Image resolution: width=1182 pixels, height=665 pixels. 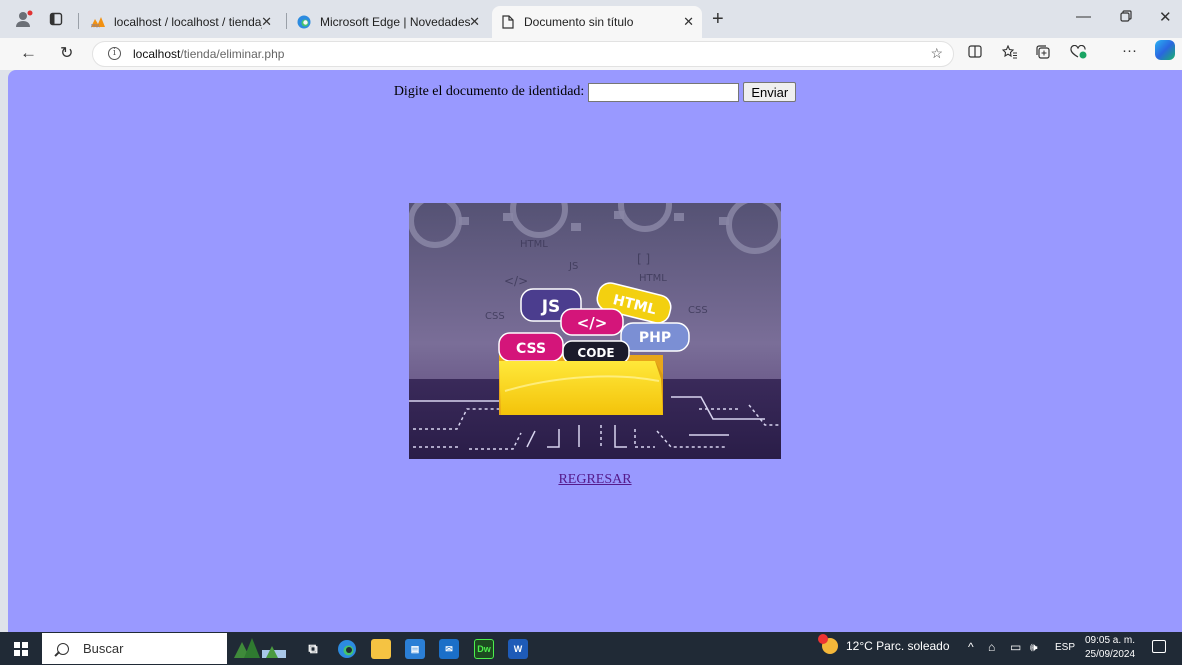 What do you see at coordinates (313, 649) in the screenshot?
I see `task-view-icon: ⧉` at bounding box center [313, 649].